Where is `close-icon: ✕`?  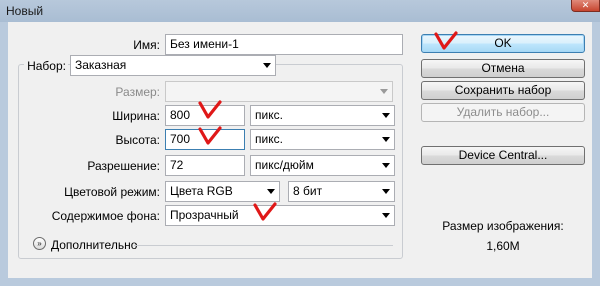 close-icon: ✕ is located at coordinates (585, 6).